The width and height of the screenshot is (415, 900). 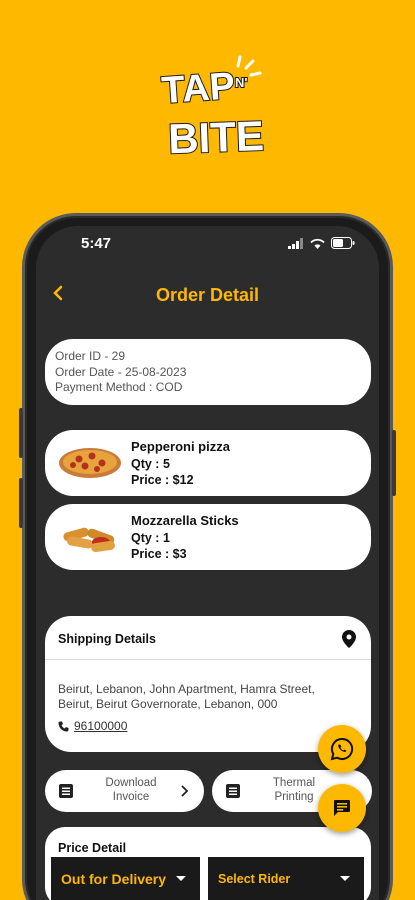 What do you see at coordinates (207, 243) in the screenshot?
I see `status-bar: 5:47` at bounding box center [207, 243].